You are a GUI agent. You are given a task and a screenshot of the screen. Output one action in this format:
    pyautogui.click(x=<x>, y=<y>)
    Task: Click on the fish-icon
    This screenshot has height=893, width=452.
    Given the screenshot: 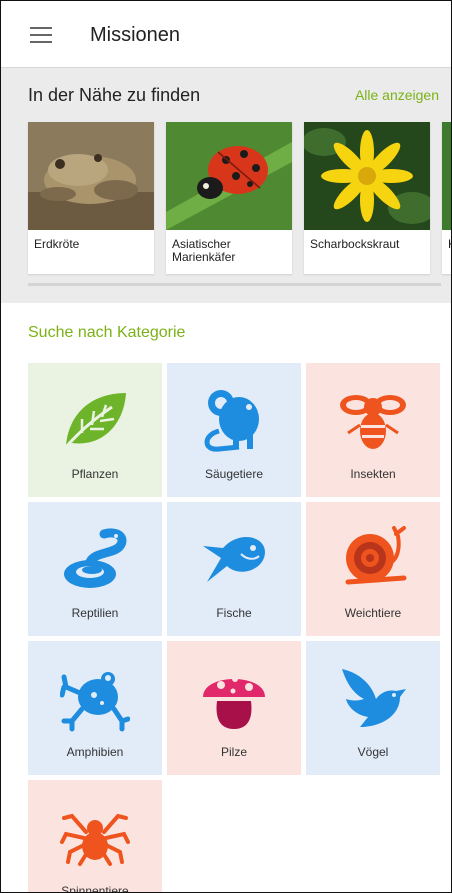 What is the action you would take?
    pyautogui.click(x=234, y=559)
    